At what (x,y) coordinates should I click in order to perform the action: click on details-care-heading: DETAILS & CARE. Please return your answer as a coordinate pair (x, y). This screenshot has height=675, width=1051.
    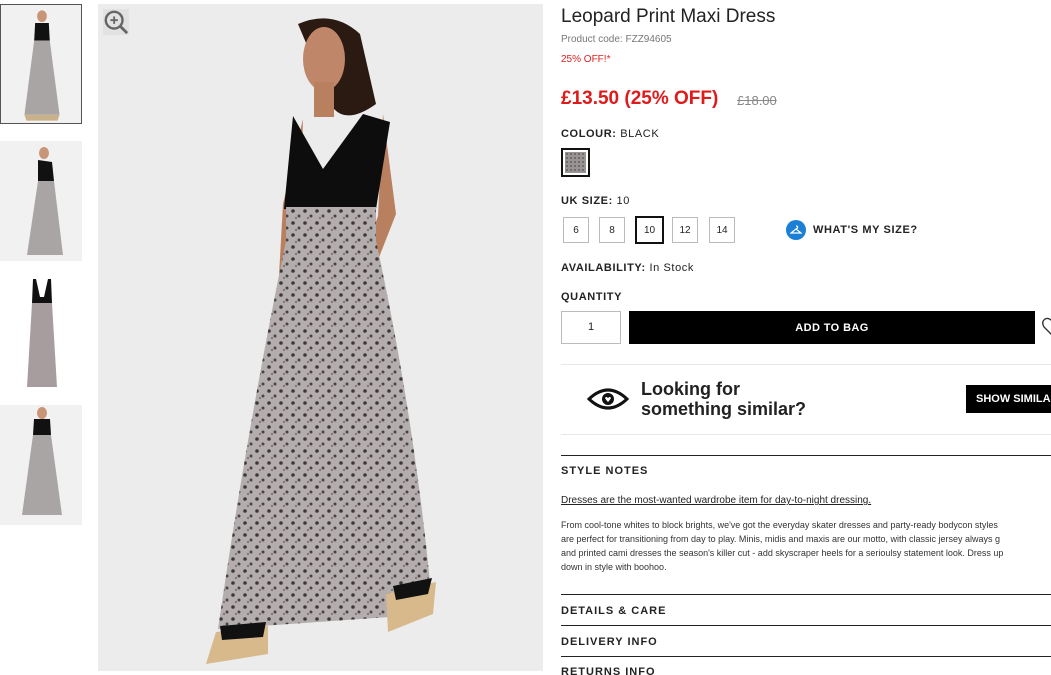
    Looking at the image, I should click on (613, 611).